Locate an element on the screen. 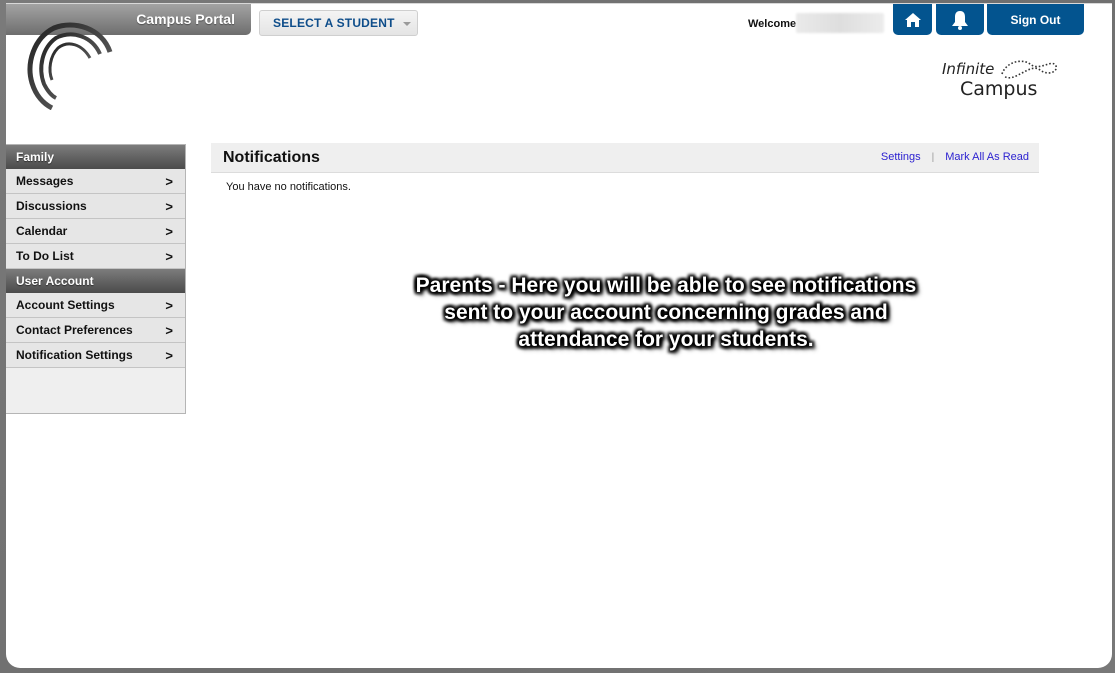 This screenshot has width=1115, height=673. home-icon is located at coordinates (912, 19).